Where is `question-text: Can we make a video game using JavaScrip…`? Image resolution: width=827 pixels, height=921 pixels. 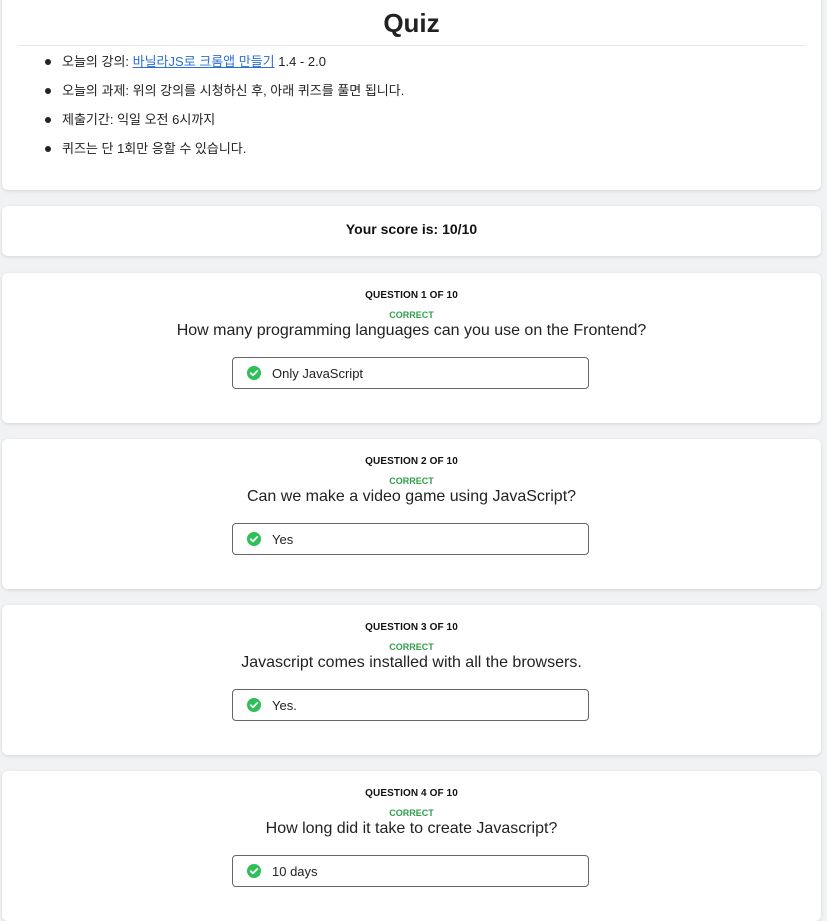 question-text: Can we make a video game using JavaScrip… is located at coordinates (411, 496).